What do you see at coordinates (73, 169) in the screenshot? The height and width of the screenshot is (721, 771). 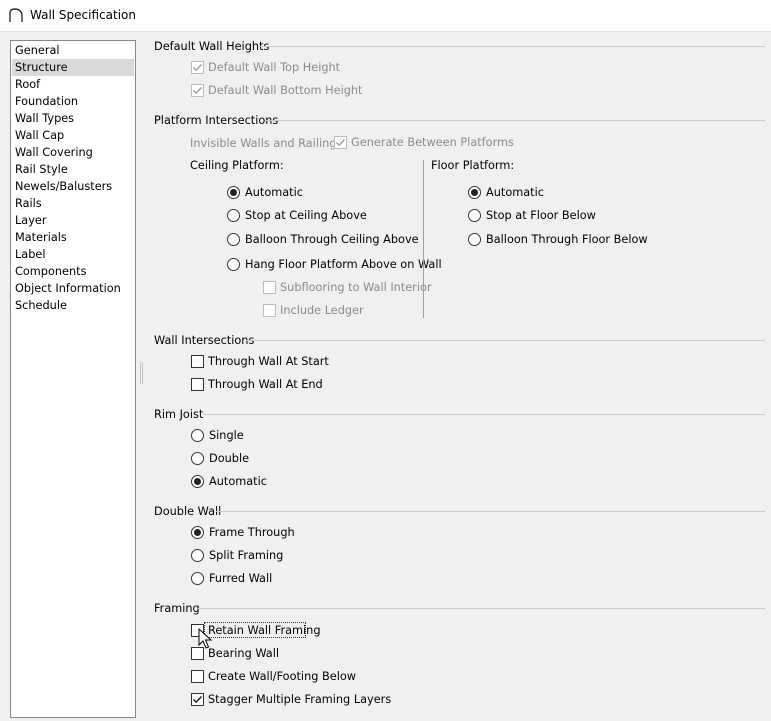 I see `nav-item-rail-style: Rail Style` at bounding box center [73, 169].